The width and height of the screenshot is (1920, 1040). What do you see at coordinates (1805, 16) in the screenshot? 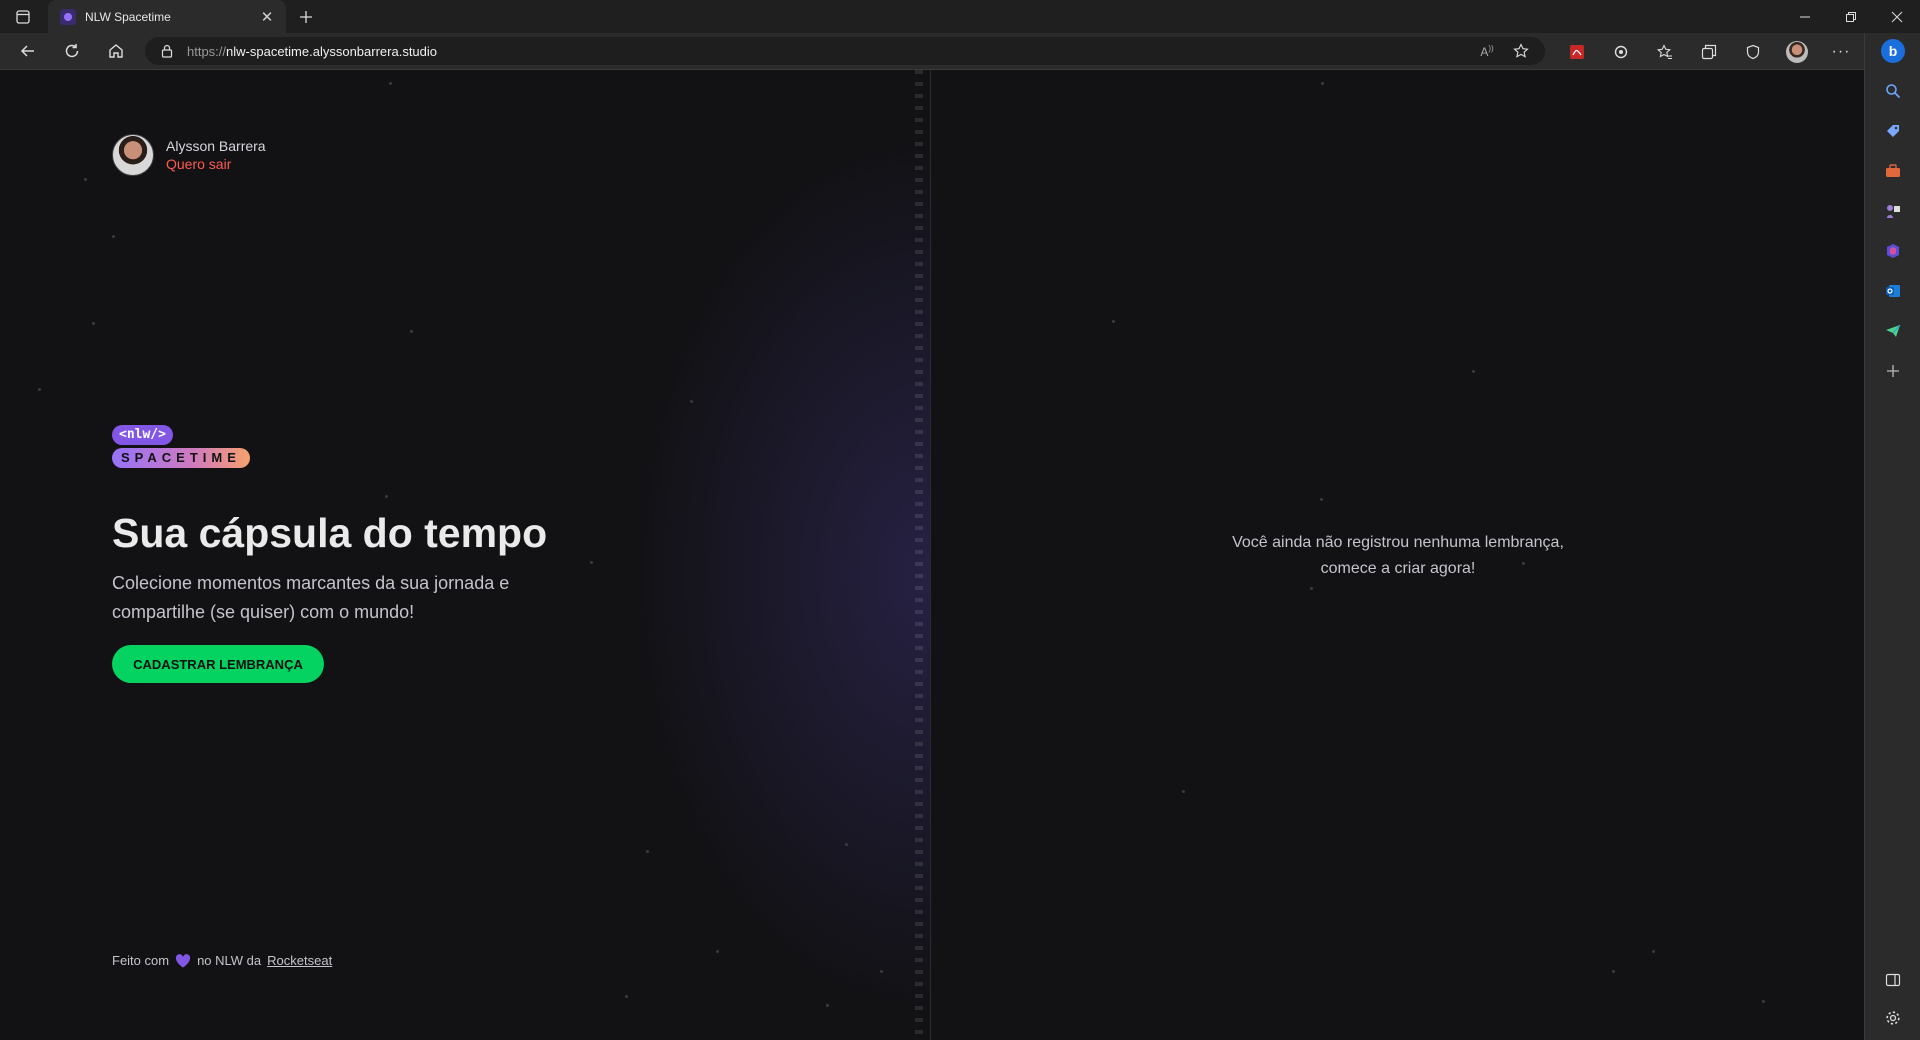
I see `minimize-icon` at bounding box center [1805, 16].